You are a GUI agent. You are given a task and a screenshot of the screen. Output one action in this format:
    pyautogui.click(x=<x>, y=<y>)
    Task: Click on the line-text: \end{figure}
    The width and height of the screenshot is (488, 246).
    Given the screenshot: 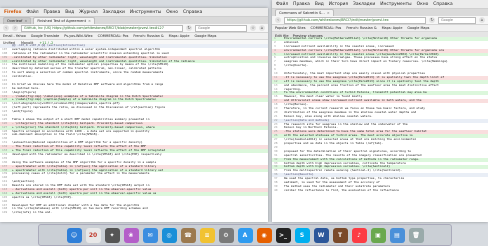 What is the action you would take?
    pyautogui.click(x=22, y=112)
    